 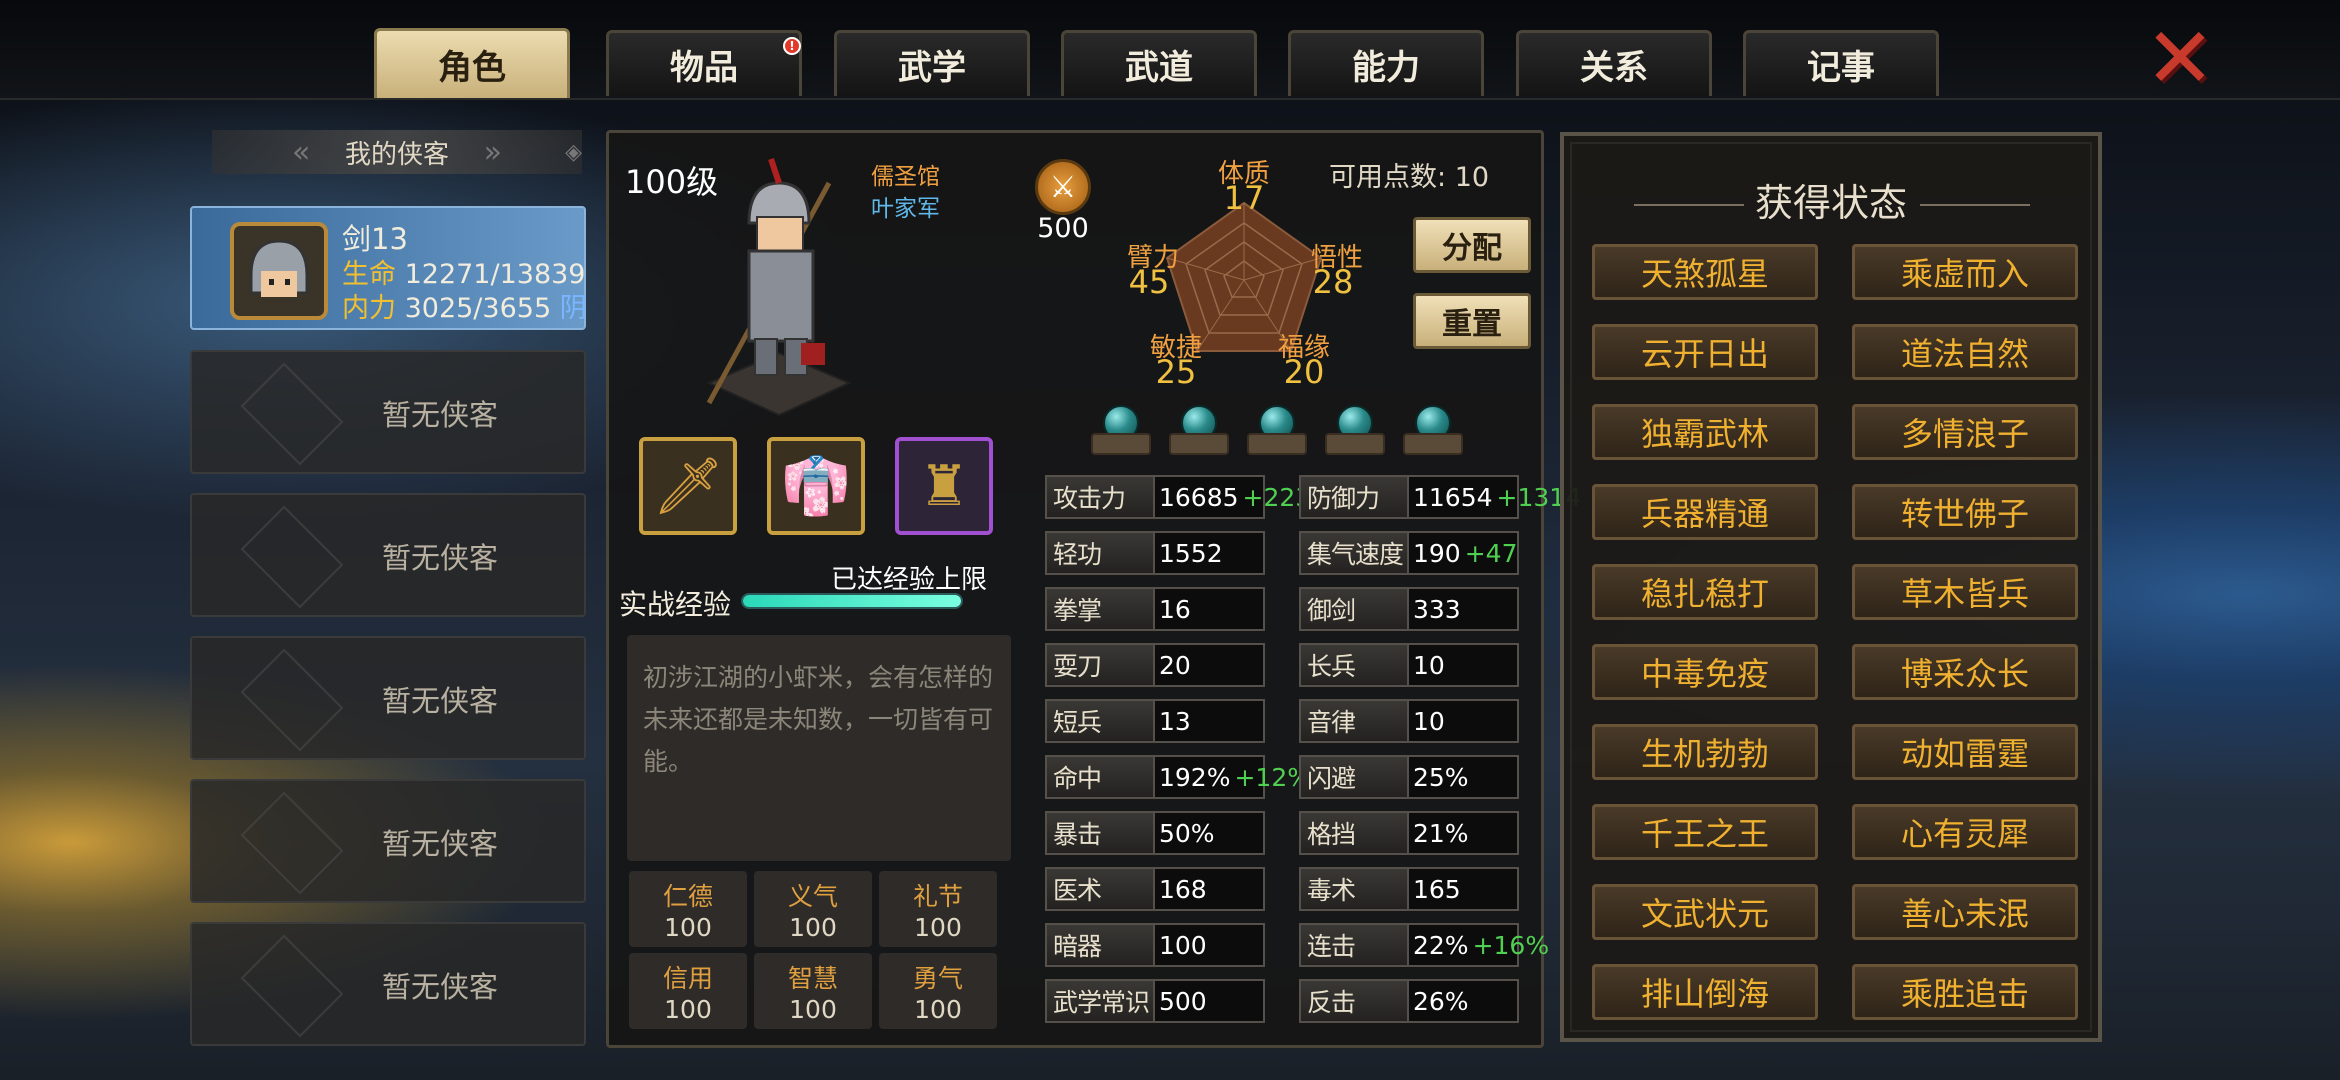 What do you see at coordinates (1354, 1001) in the screenshot?
I see `stat-label: 反击` at bounding box center [1354, 1001].